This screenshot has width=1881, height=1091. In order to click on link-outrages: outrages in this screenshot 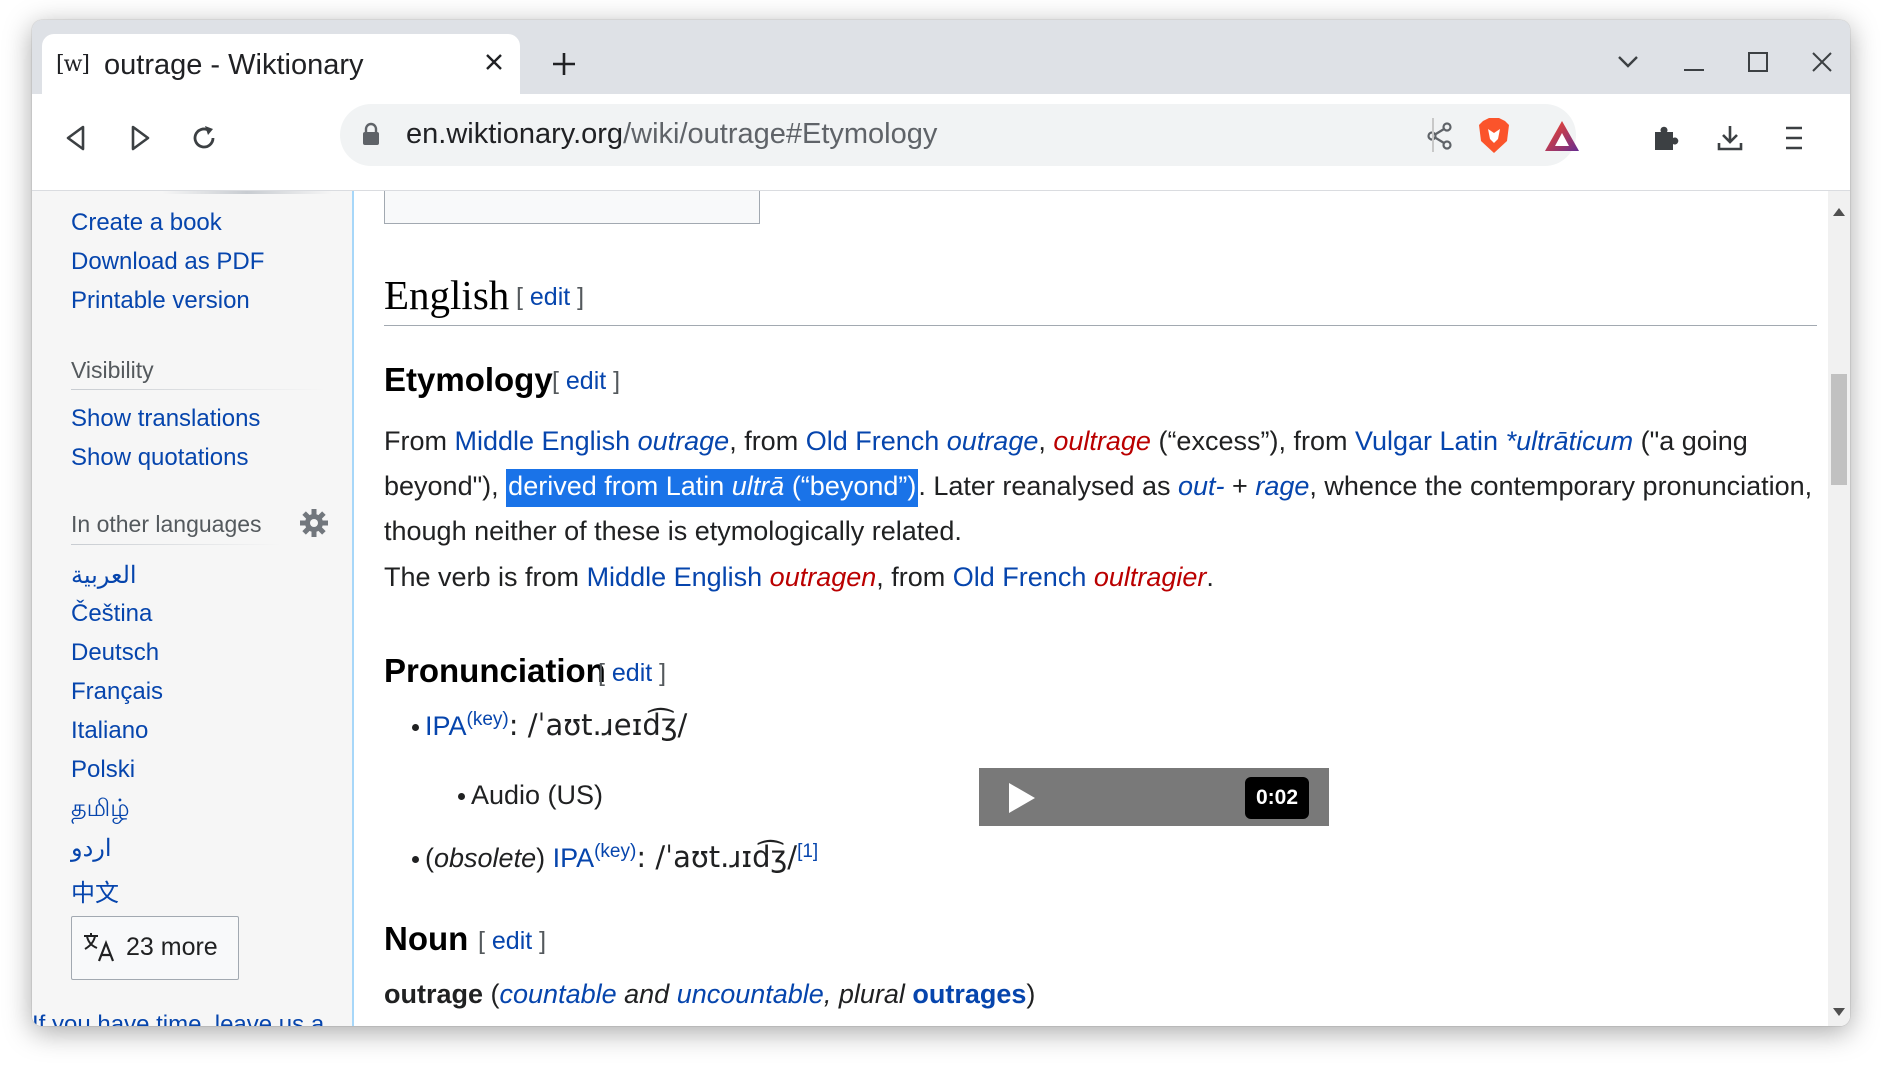, I will do `click(969, 994)`.